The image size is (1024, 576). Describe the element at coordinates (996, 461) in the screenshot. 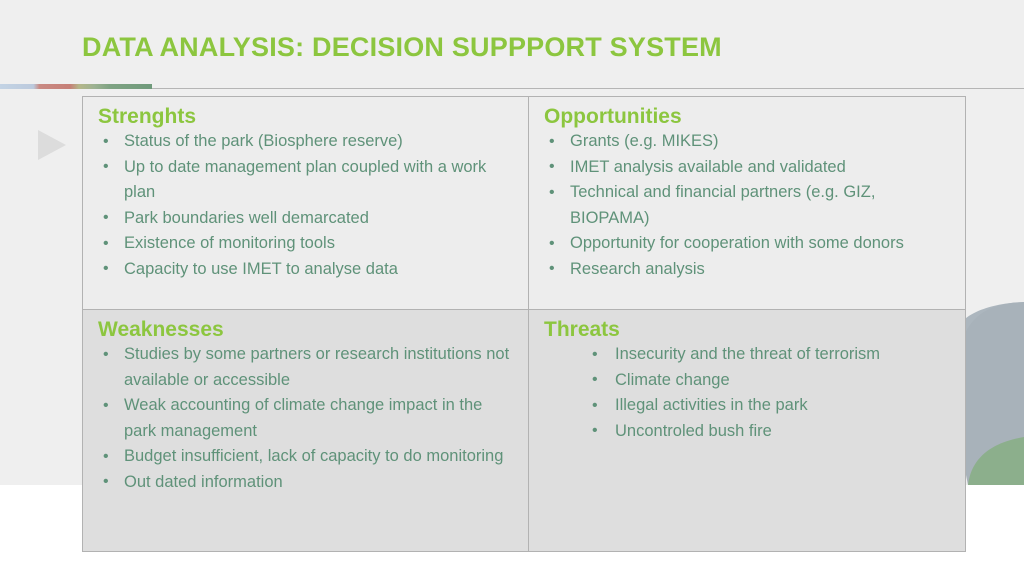

I see `shape-green-overlay` at that location.